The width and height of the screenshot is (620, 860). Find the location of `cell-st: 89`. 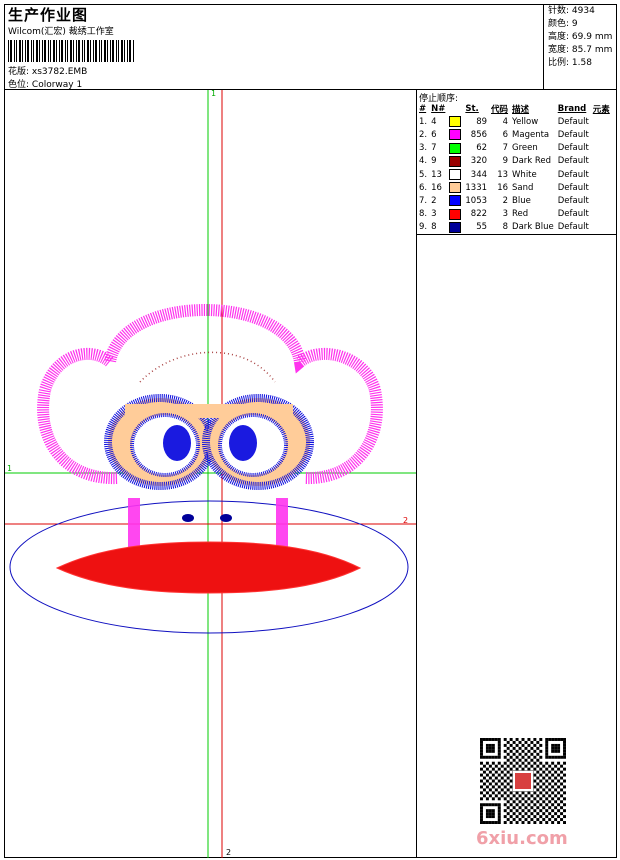

cell-st: 89 is located at coordinates (482, 121).